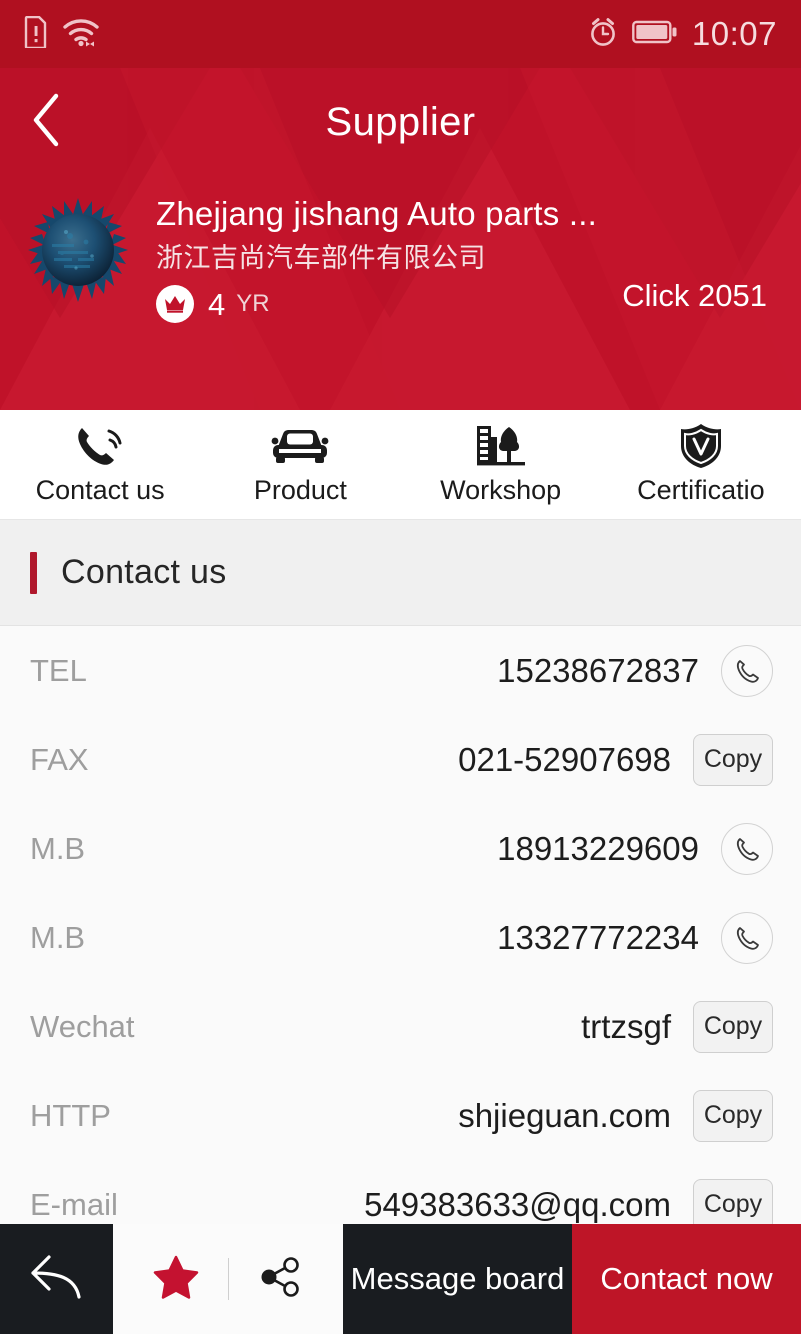 This screenshot has height=1334, width=801. Describe the element at coordinates (59, 759) in the screenshot. I see `contact-label: FAX` at that location.